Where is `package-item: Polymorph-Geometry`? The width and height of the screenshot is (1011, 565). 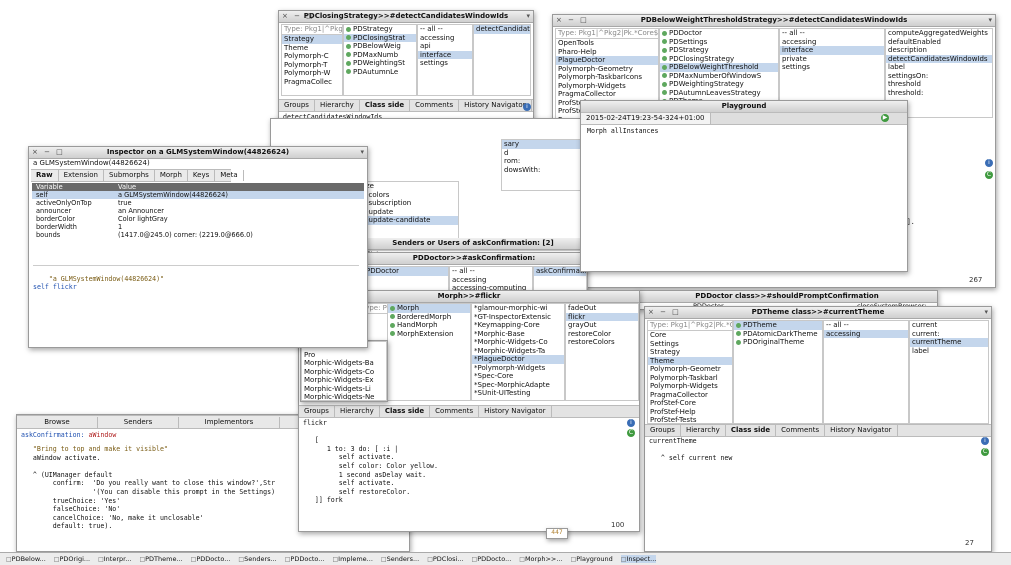 package-item: Polymorph-Geometry is located at coordinates (607, 69).